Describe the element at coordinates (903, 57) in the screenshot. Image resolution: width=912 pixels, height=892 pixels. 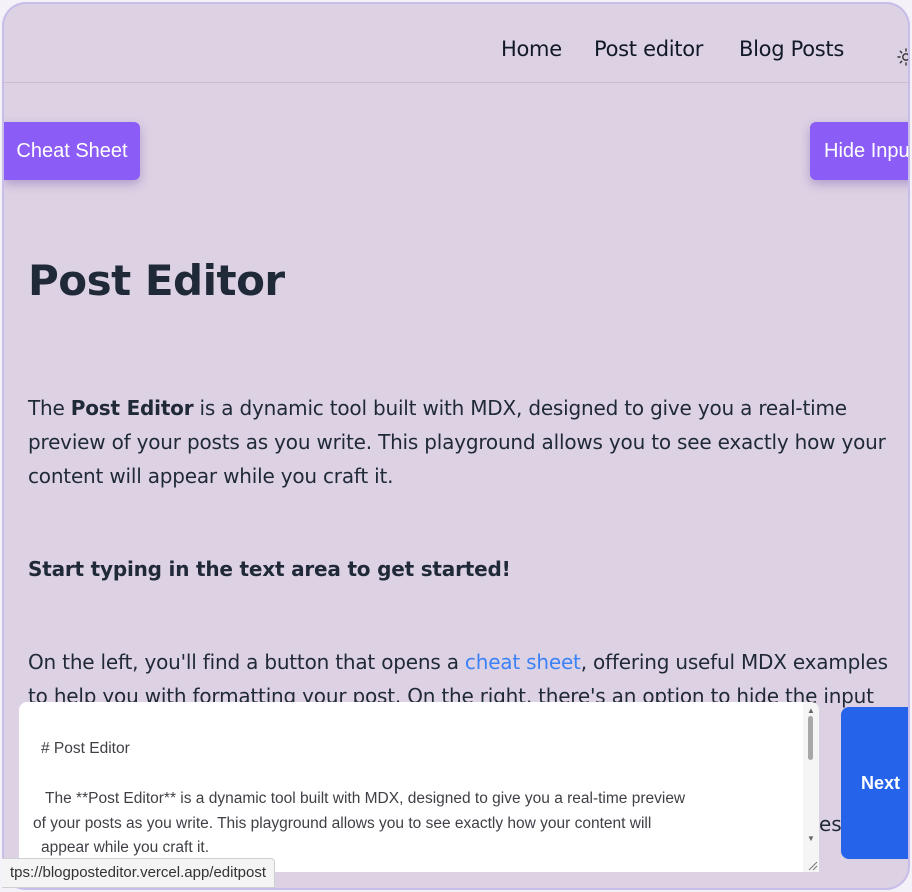
I see `sun-icon` at that location.